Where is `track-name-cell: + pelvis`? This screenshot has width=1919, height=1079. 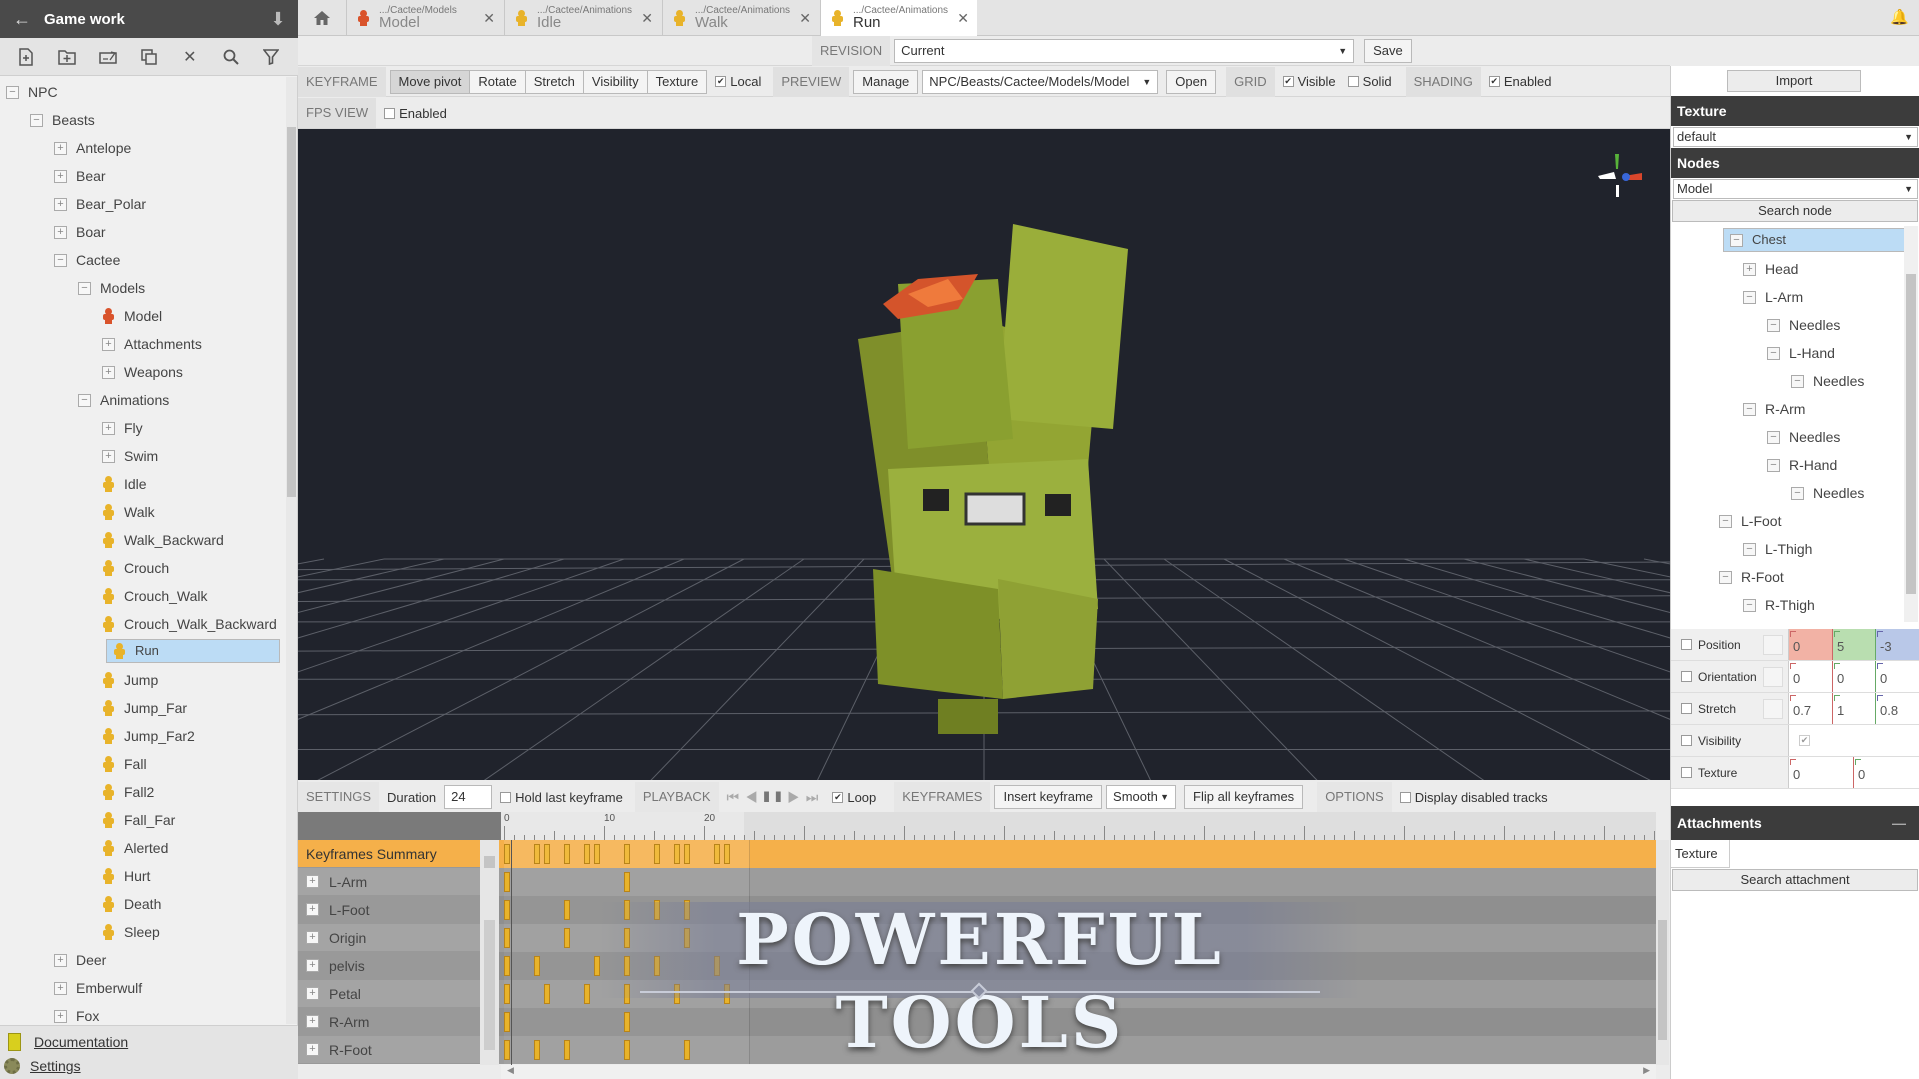 track-name-cell: + pelvis is located at coordinates (389, 966).